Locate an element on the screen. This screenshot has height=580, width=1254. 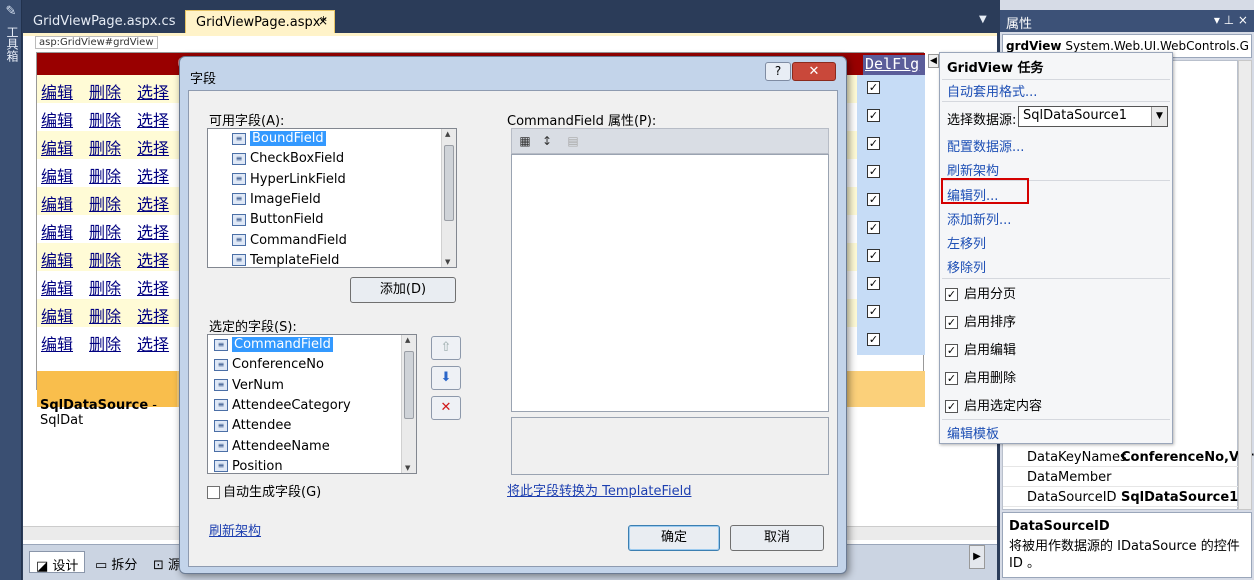
tab-split: ▭ 拆分 is located at coordinates (116, 562).